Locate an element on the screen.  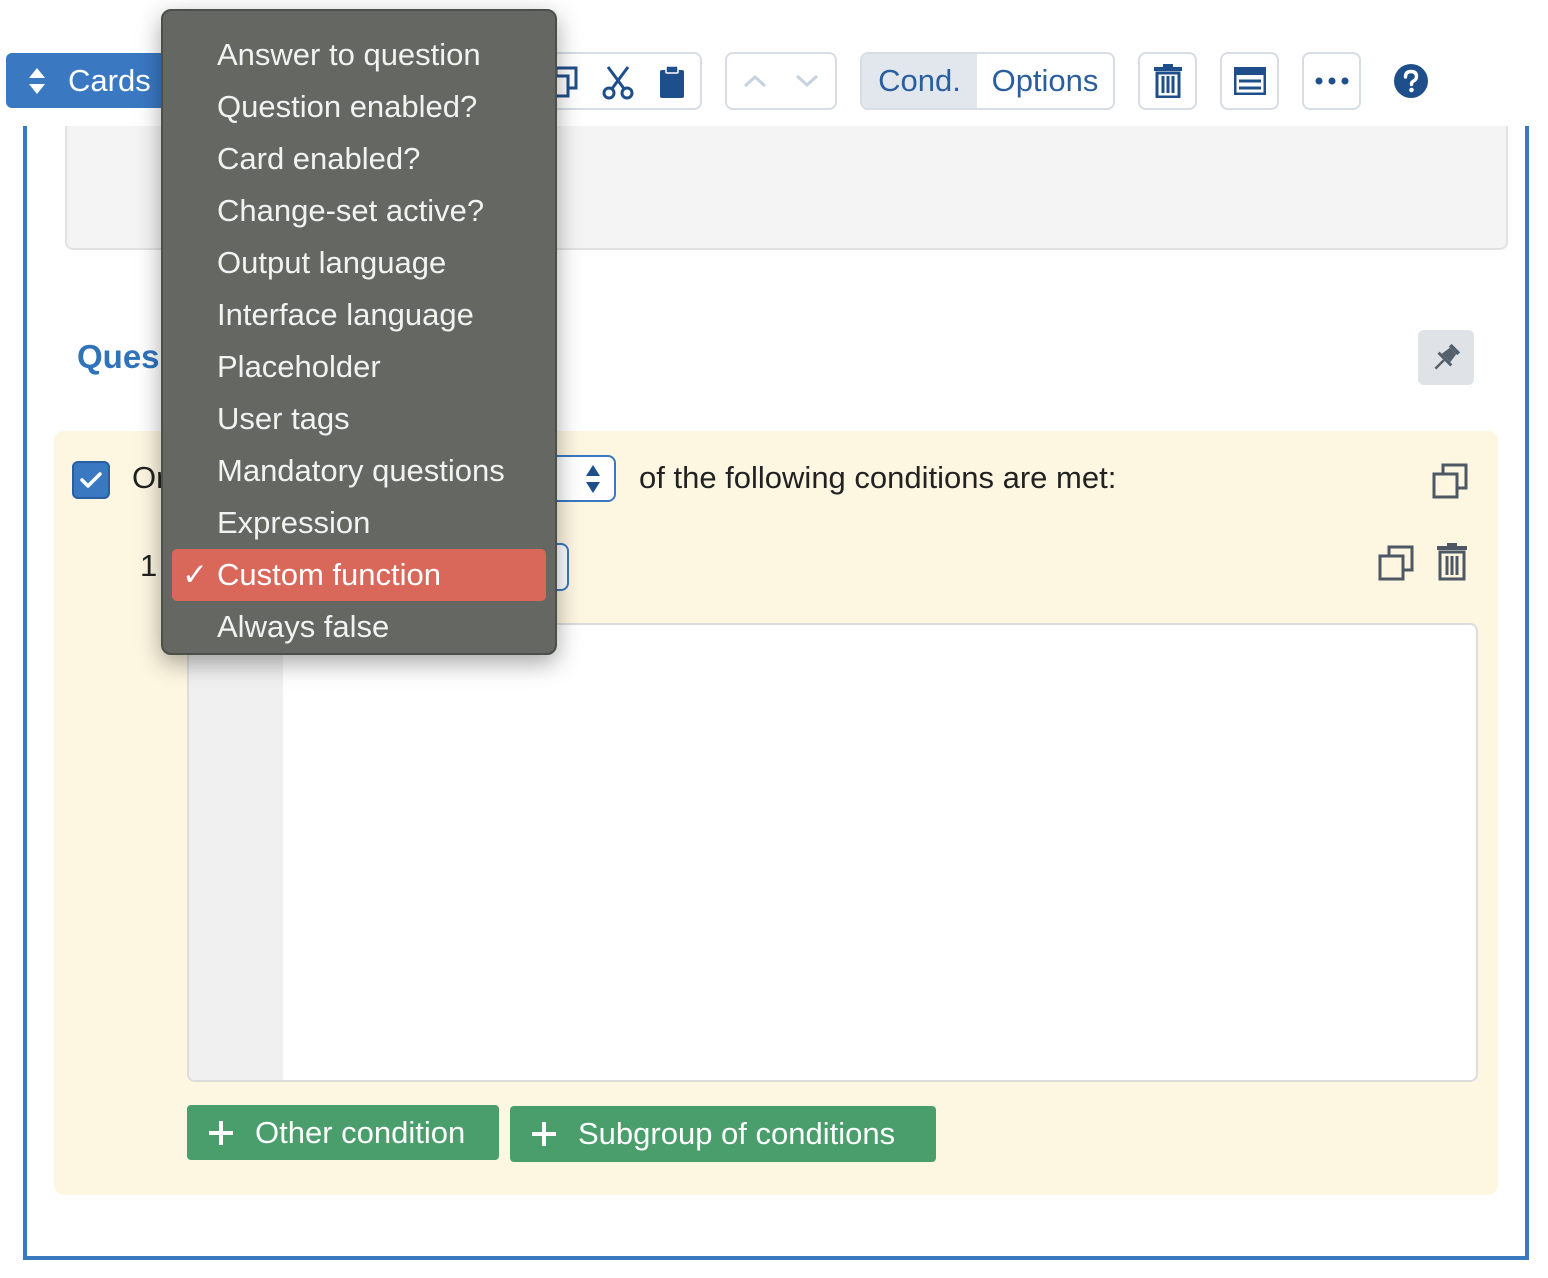
pin-button is located at coordinates (1446, 357).